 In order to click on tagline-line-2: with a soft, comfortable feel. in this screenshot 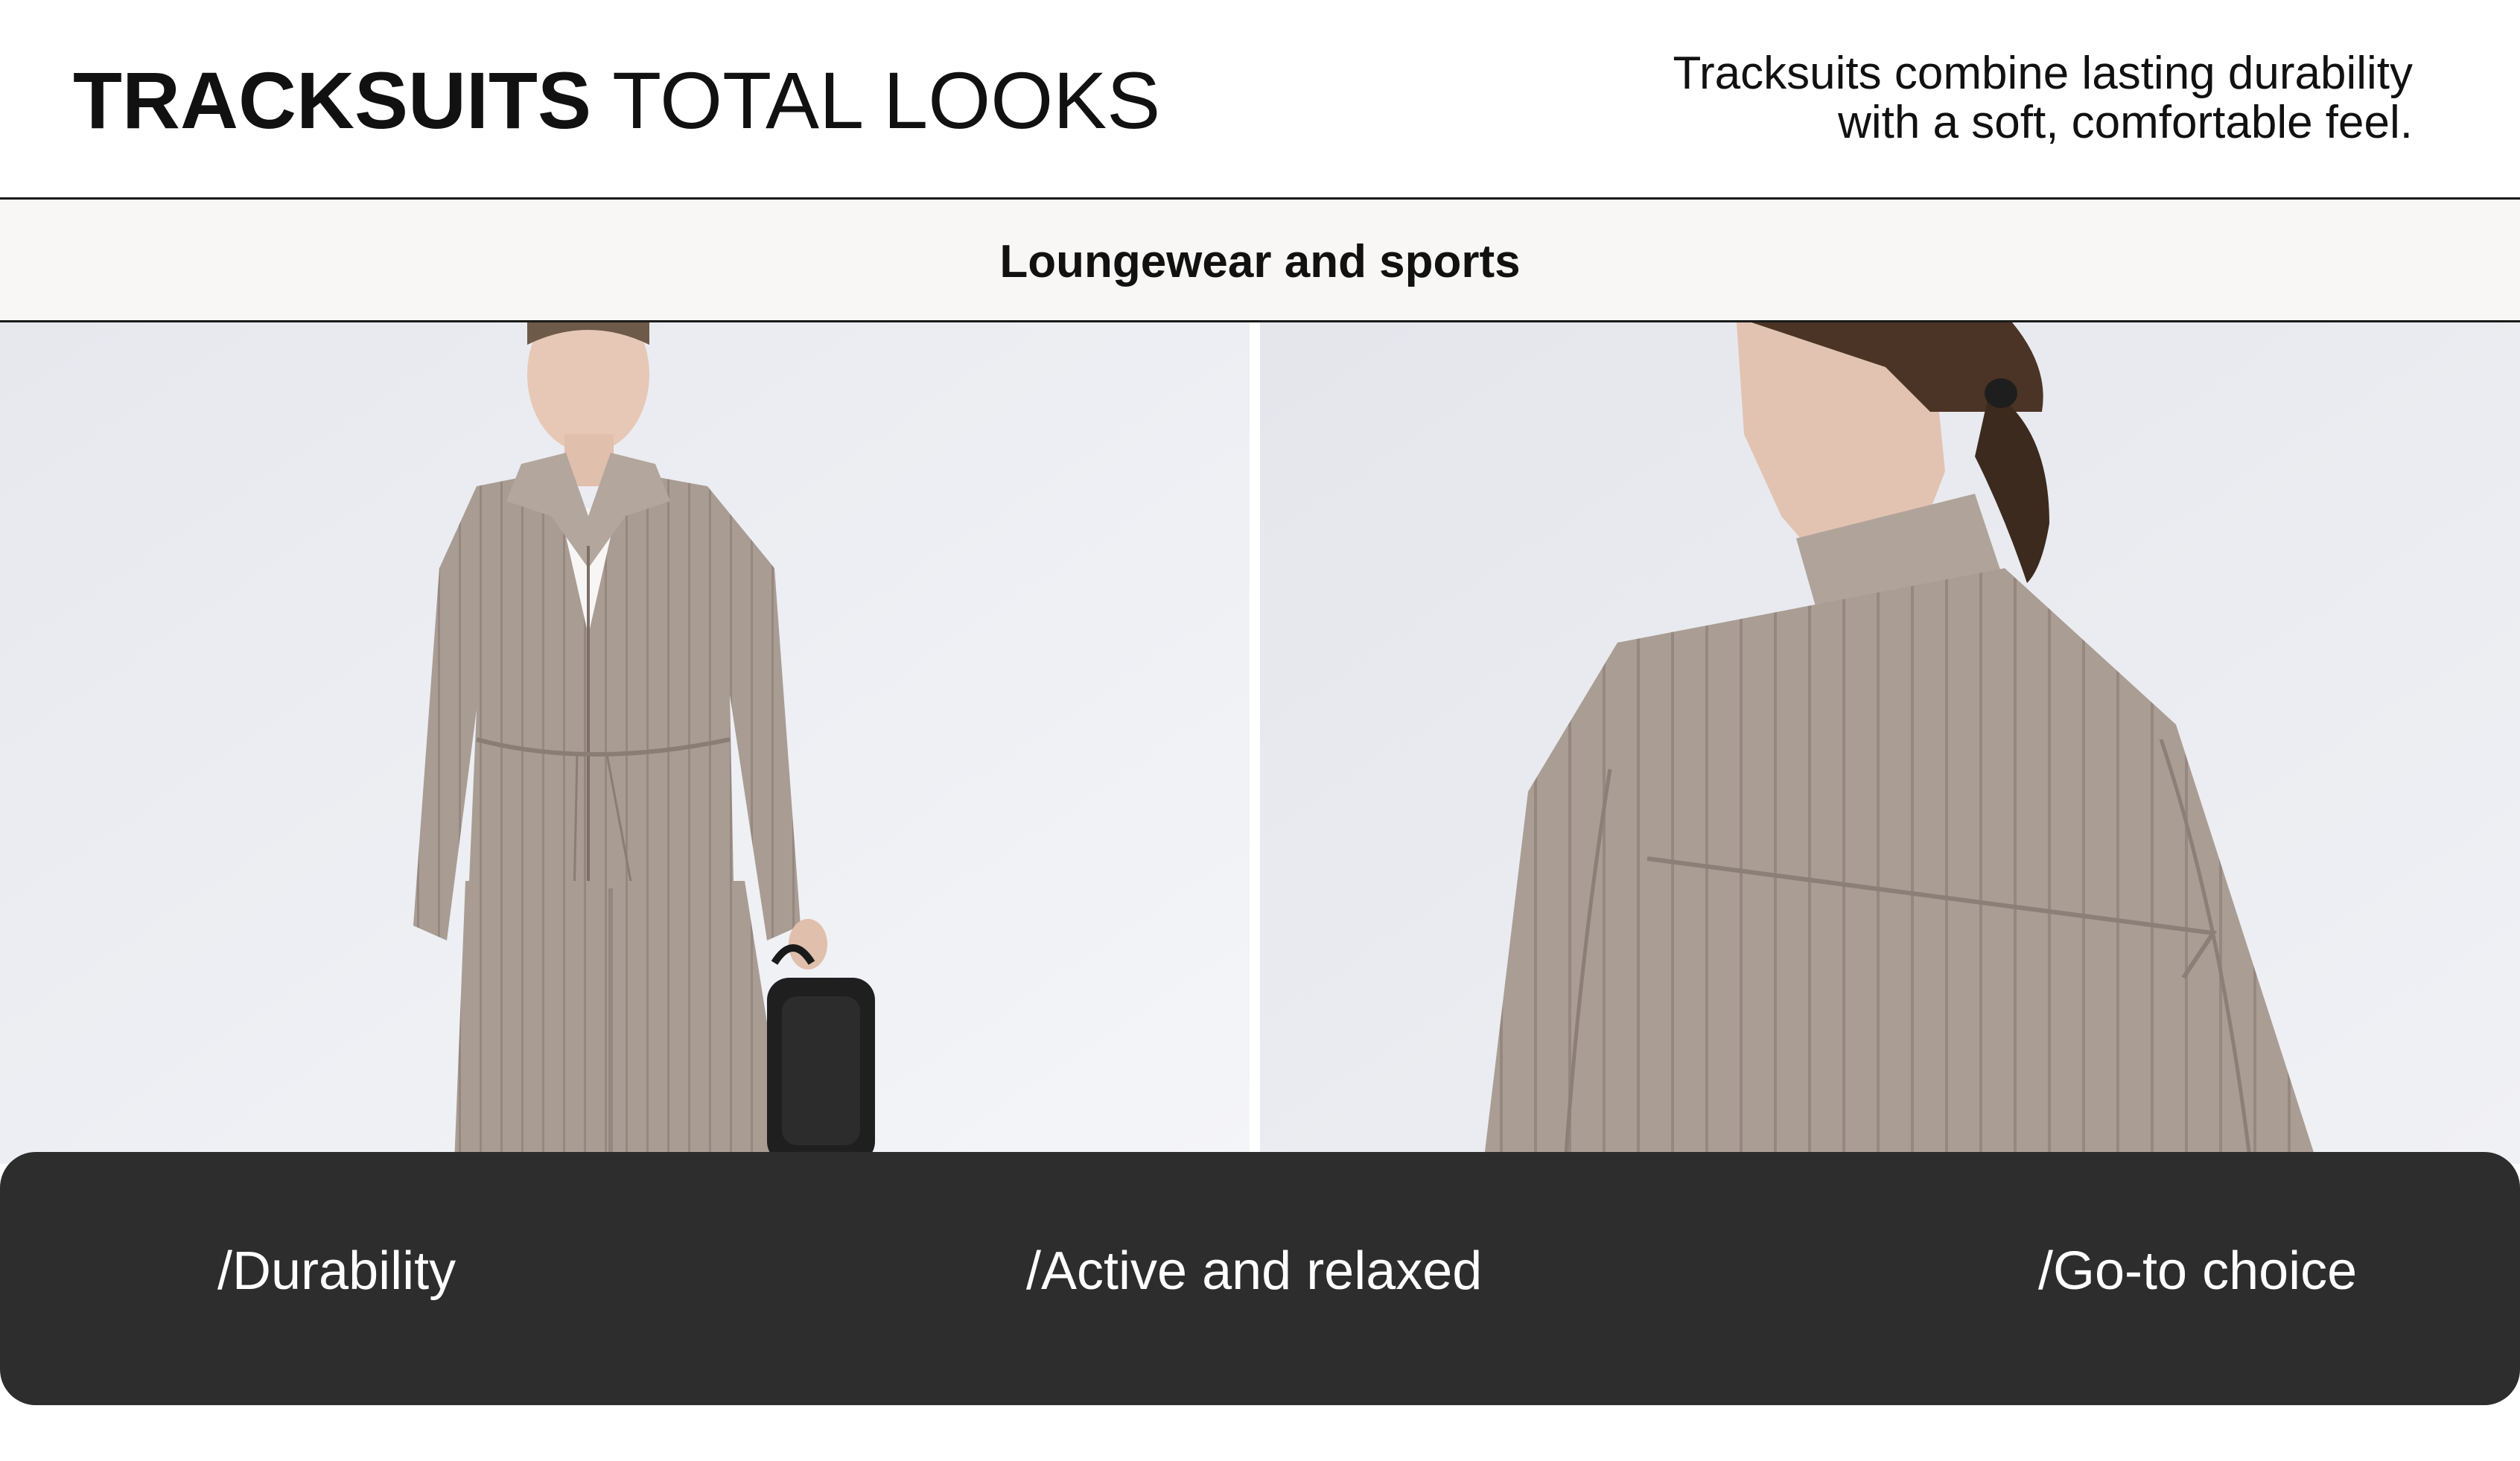, I will do `click(2125, 123)`.